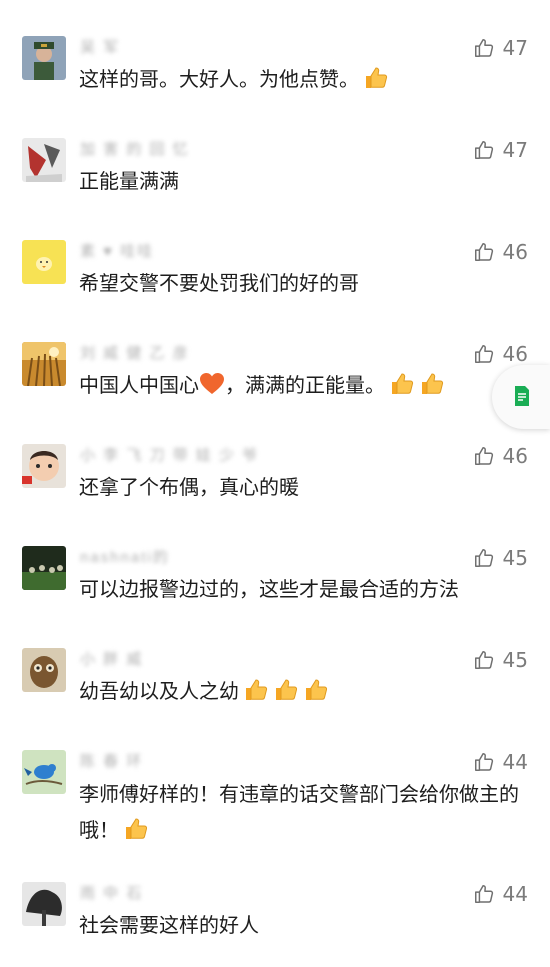  Describe the element at coordinates (305, 385) in the screenshot. I see `comment-text-content: ，满满的正能量。` at that location.